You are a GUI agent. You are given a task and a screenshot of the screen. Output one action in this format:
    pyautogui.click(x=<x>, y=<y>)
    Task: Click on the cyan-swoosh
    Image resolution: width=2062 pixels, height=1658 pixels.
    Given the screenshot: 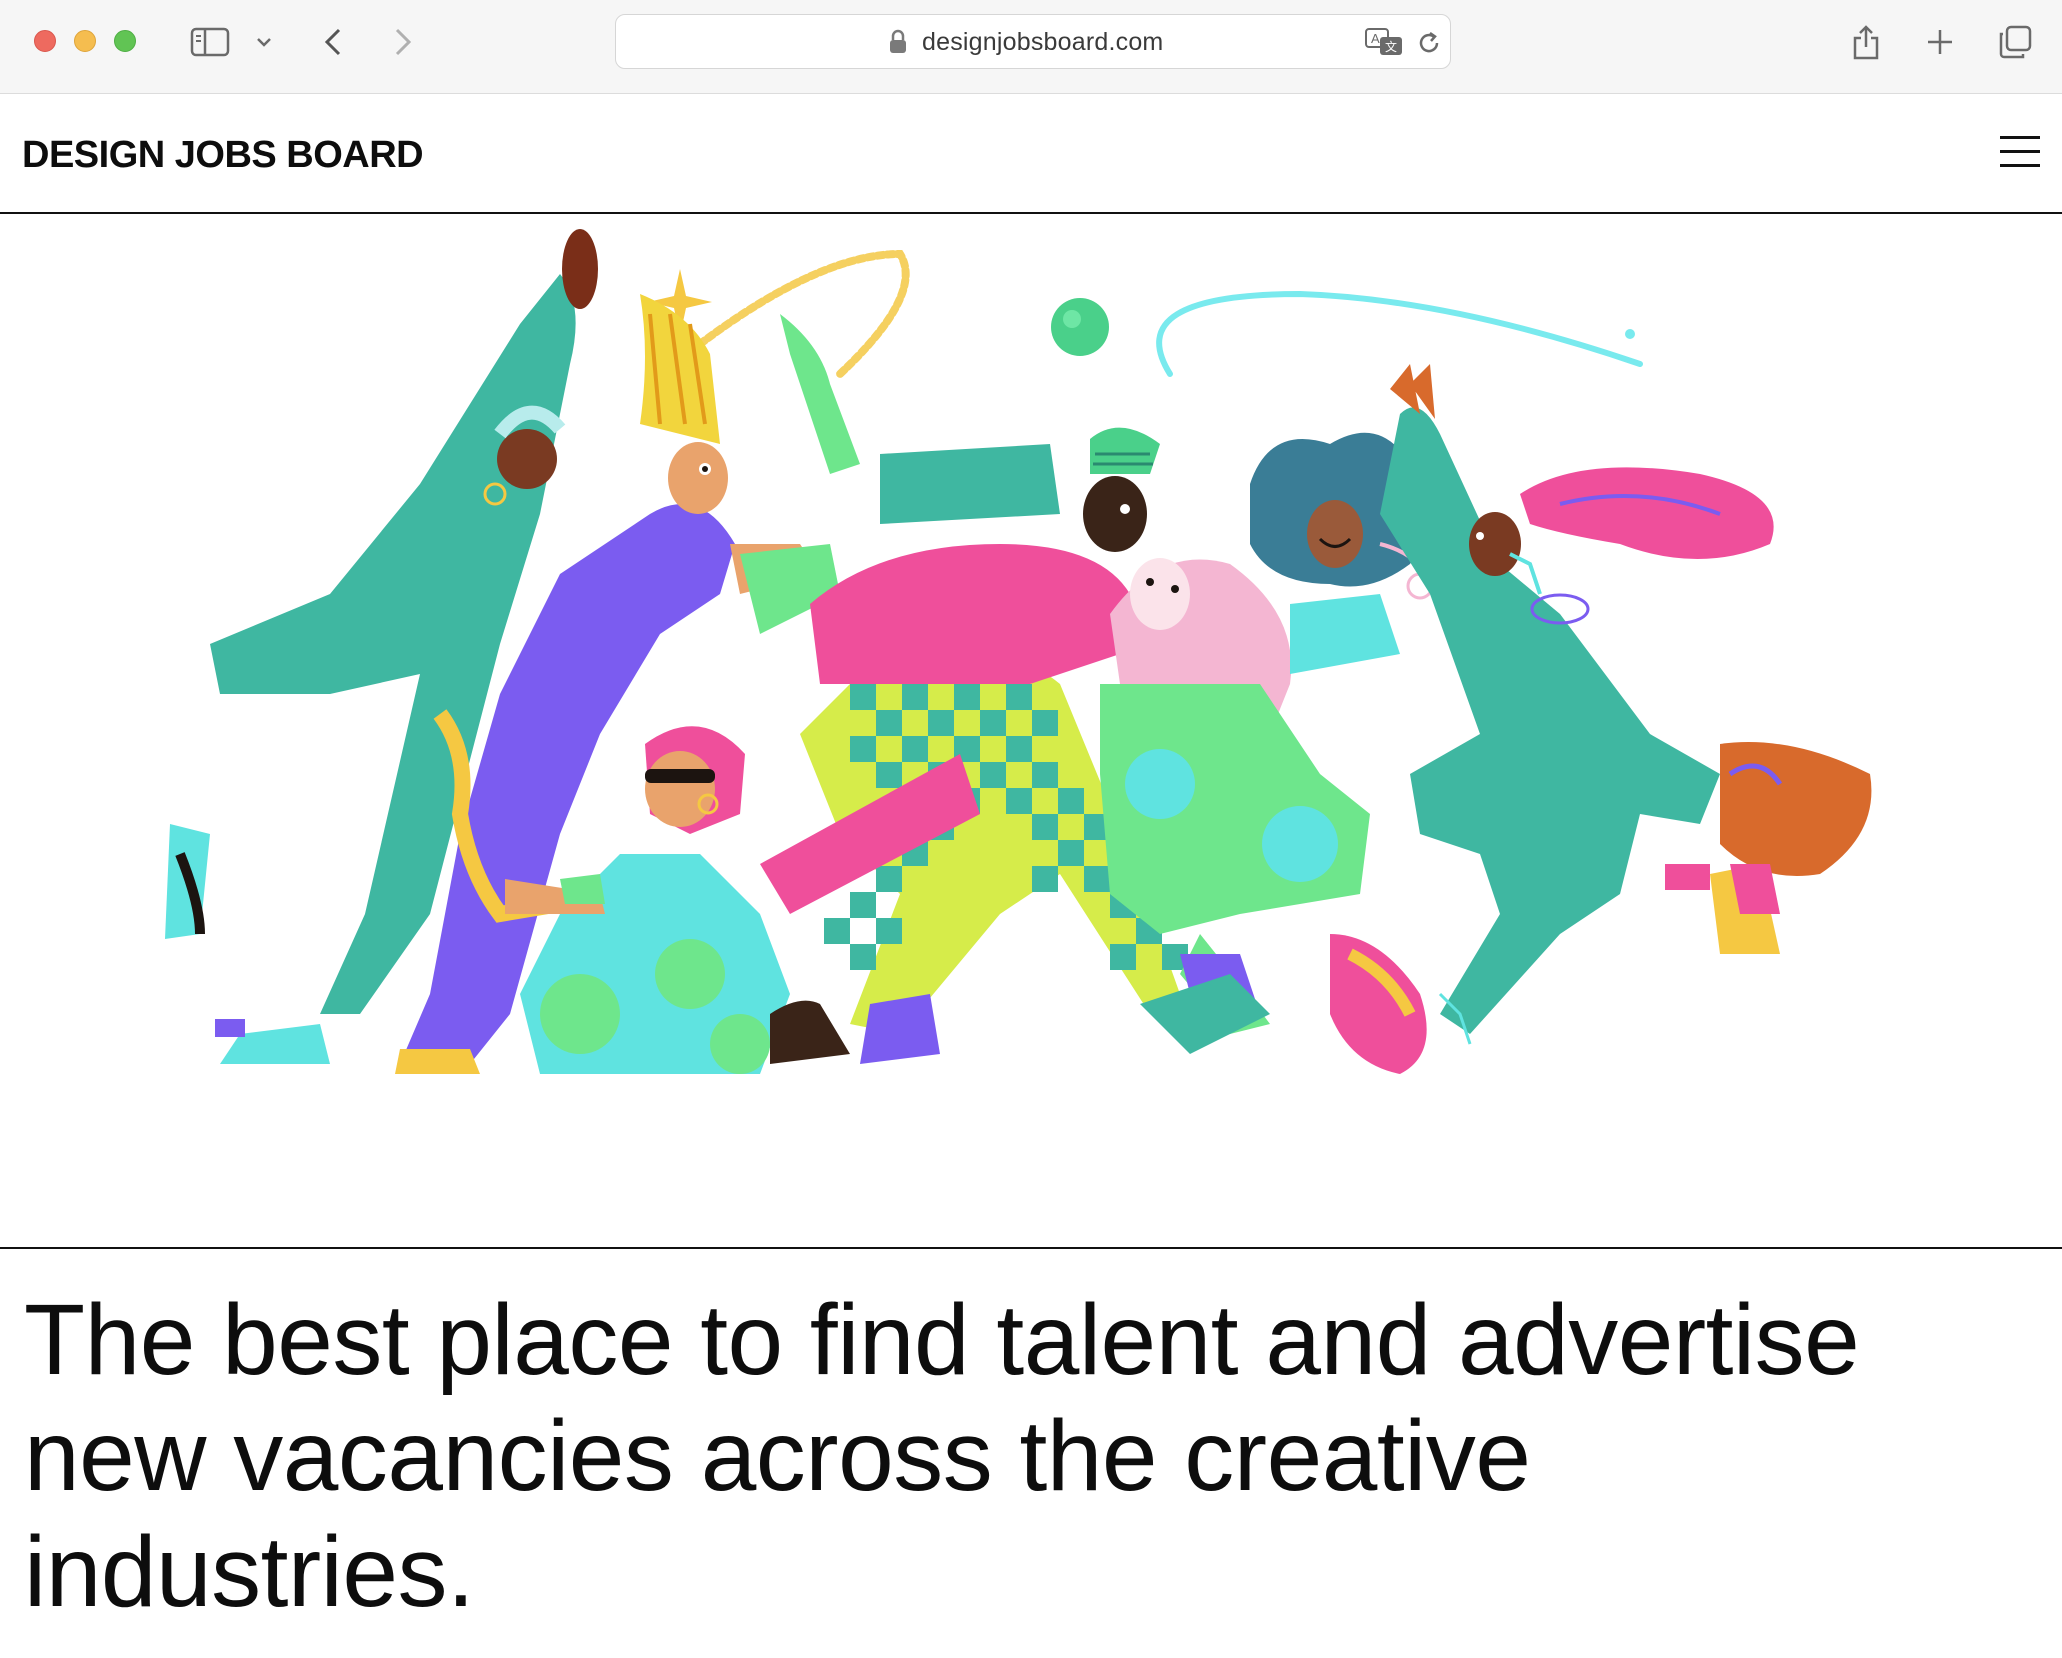 What is the action you would take?
    pyautogui.click(x=1399, y=333)
    